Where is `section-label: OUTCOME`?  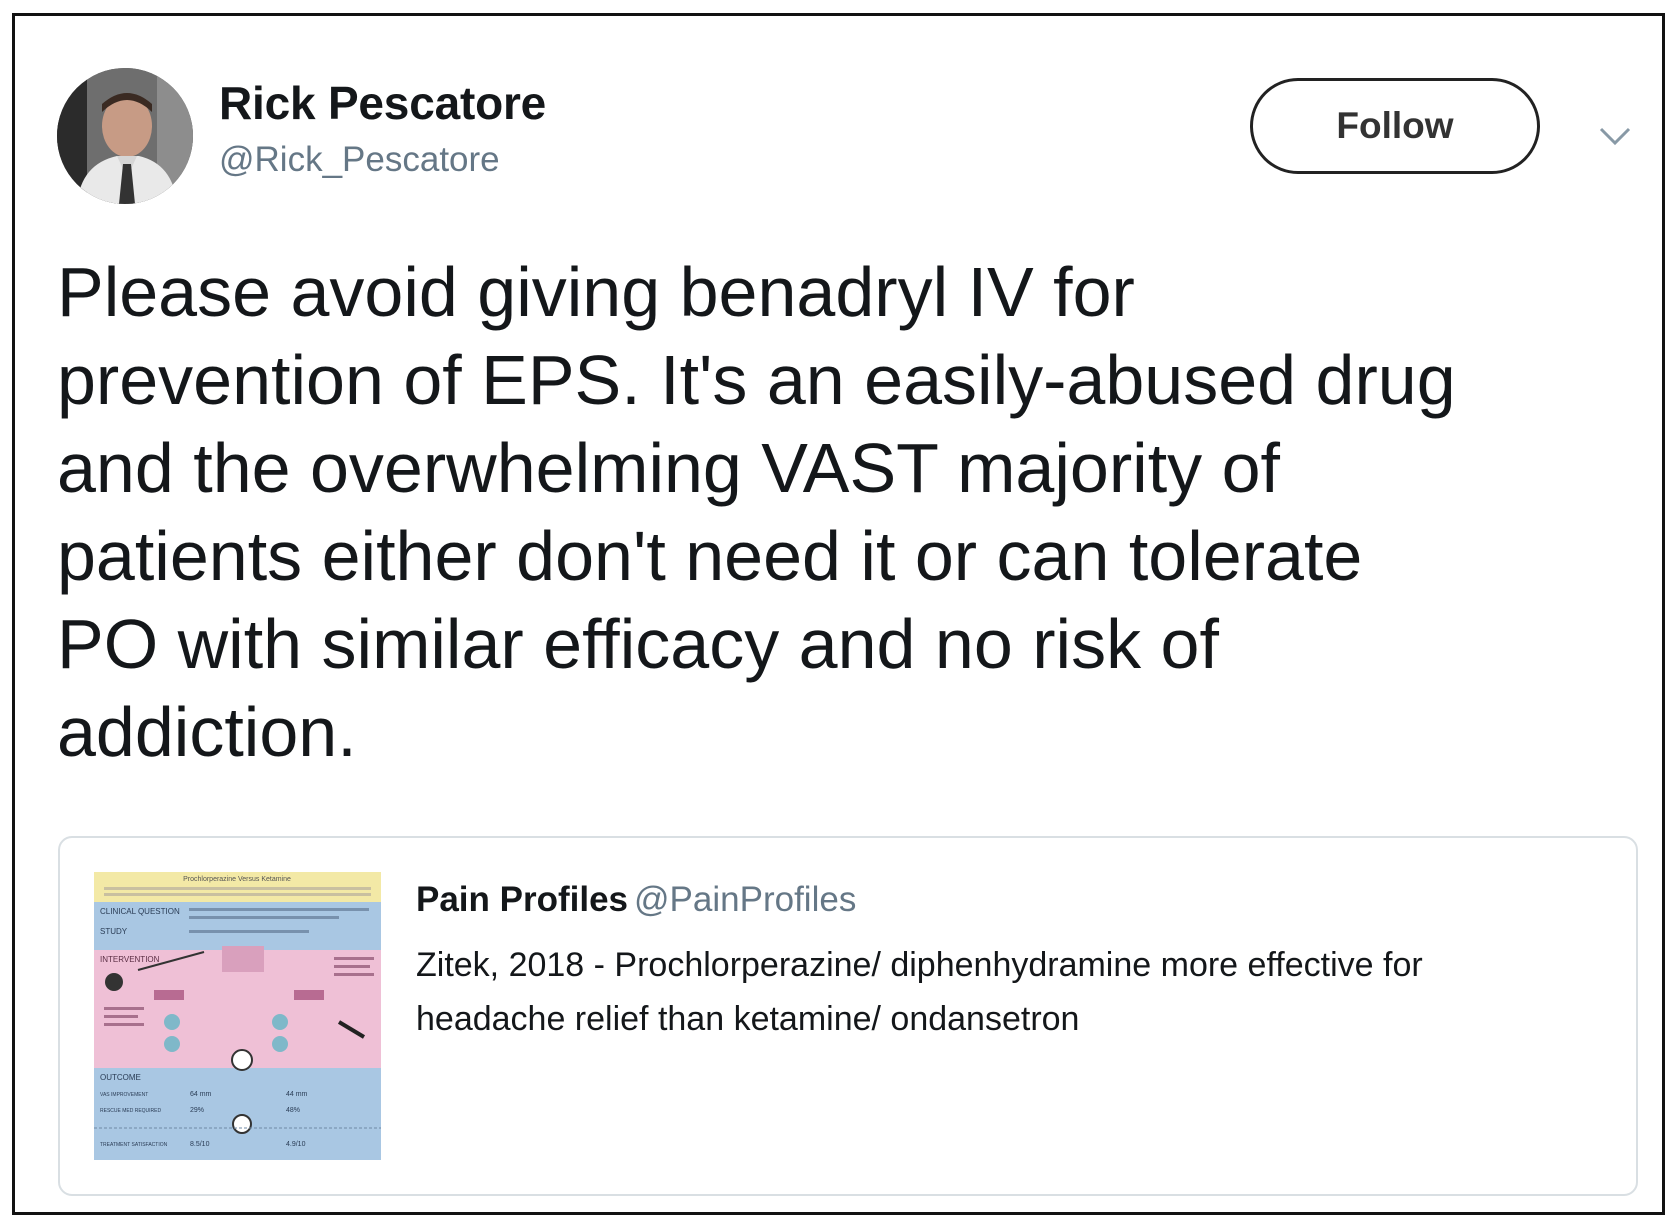 section-label: OUTCOME is located at coordinates (120, 1077).